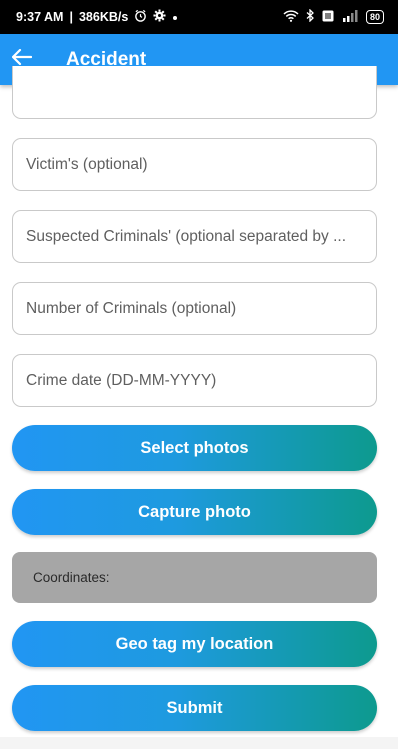 This screenshot has width=398, height=749. I want to click on num-criminals-field, so click(194, 308).